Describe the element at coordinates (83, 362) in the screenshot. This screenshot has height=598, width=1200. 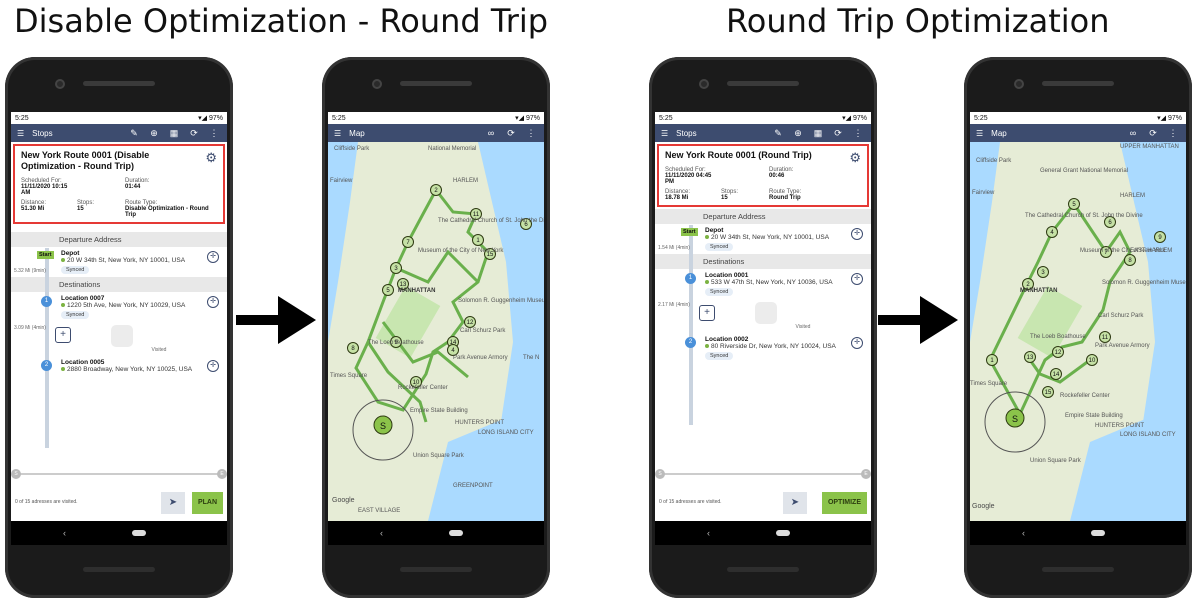
I see `stop-name: Location 0005` at that location.